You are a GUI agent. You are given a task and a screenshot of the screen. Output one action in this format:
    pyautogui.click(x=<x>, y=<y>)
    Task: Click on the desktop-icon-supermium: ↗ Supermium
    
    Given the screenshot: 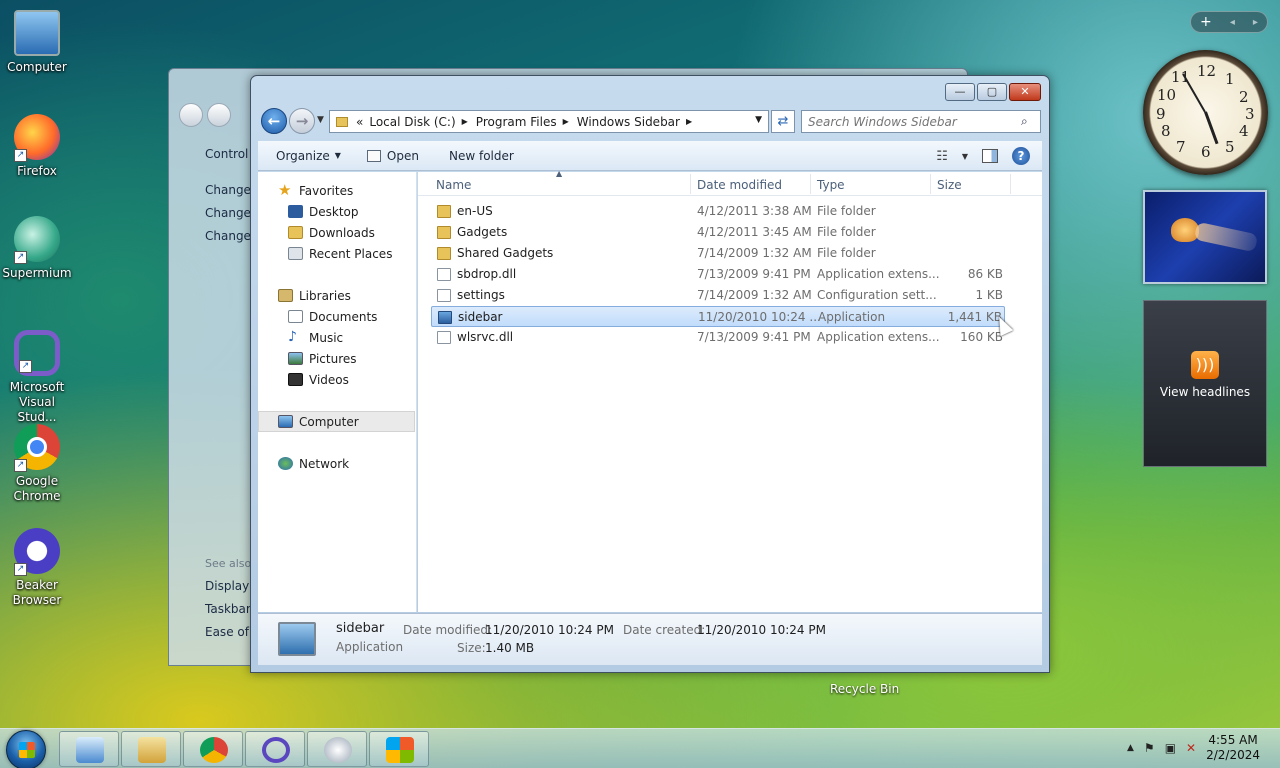 What is the action you would take?
    pyautogui.click(x=37, y=248)
    